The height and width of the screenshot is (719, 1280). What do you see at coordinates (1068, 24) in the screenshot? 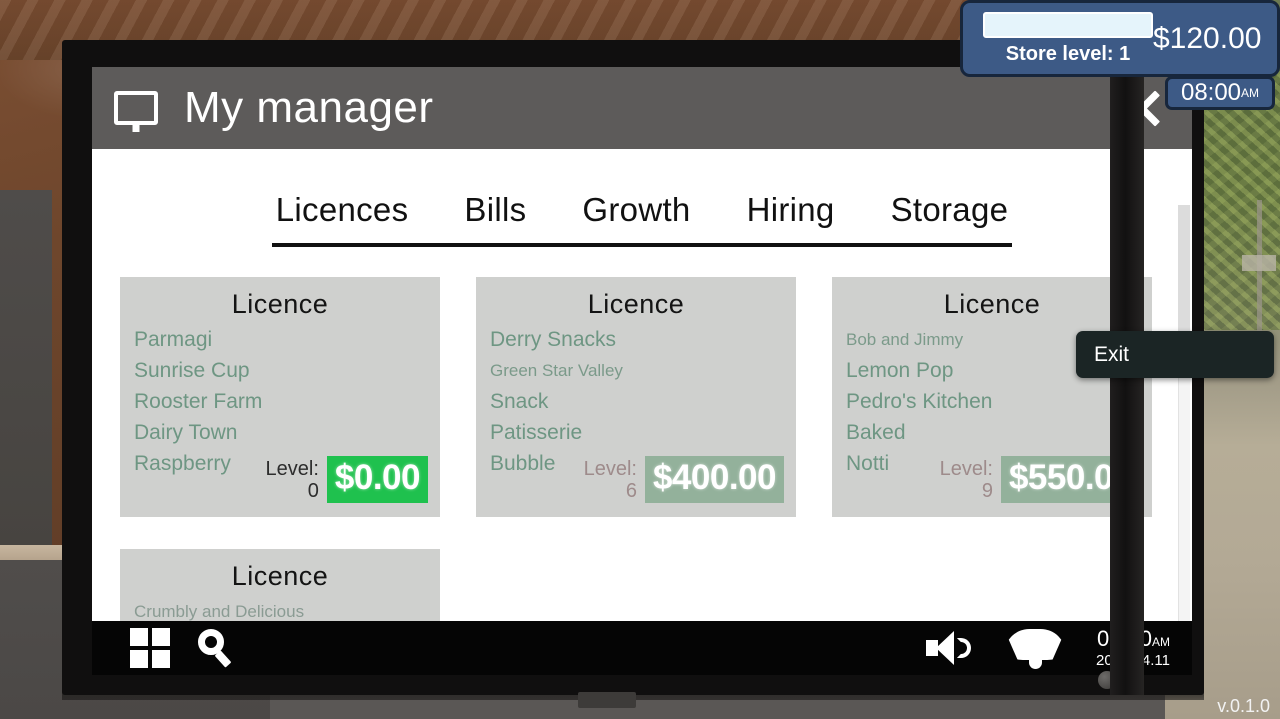
I see `store-progress-bar` at bounding box center [1068, 24].